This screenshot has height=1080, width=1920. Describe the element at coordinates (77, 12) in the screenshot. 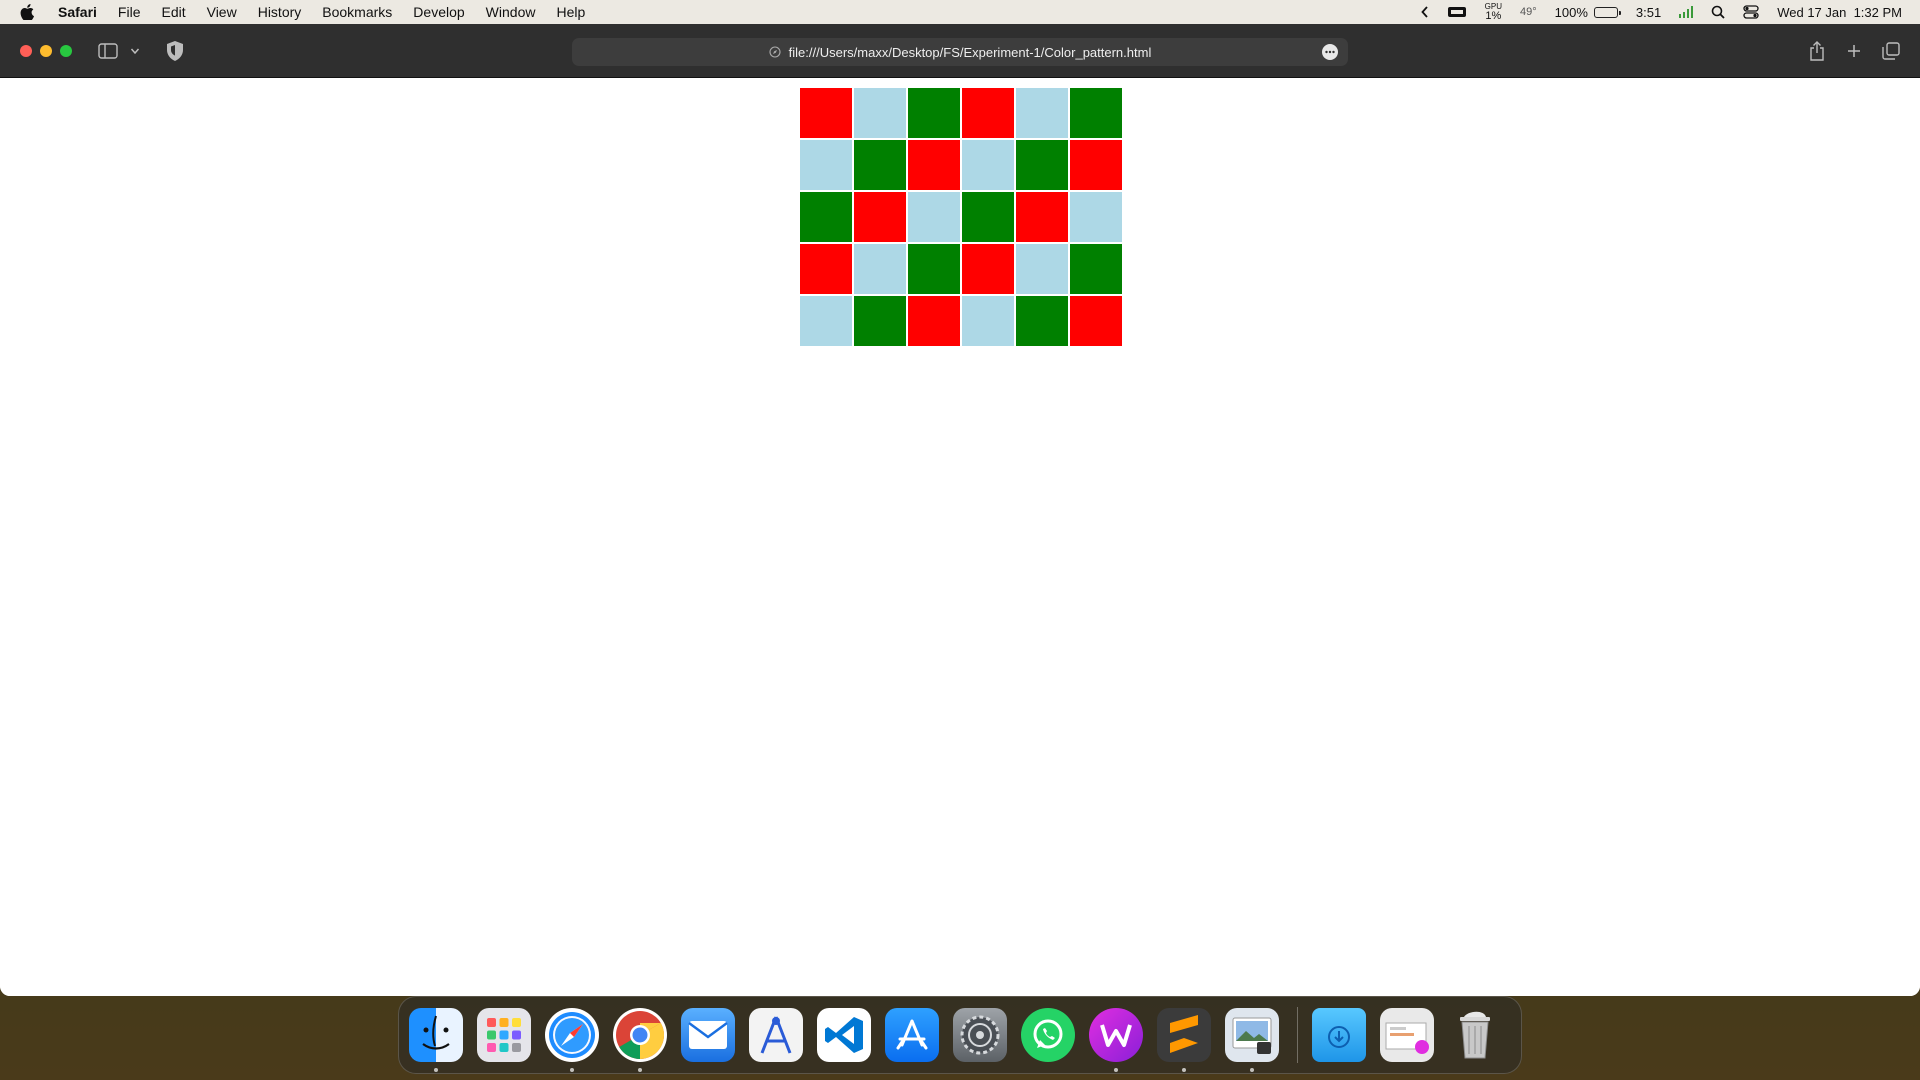

I see `menu-app-name: Safari` at that location.